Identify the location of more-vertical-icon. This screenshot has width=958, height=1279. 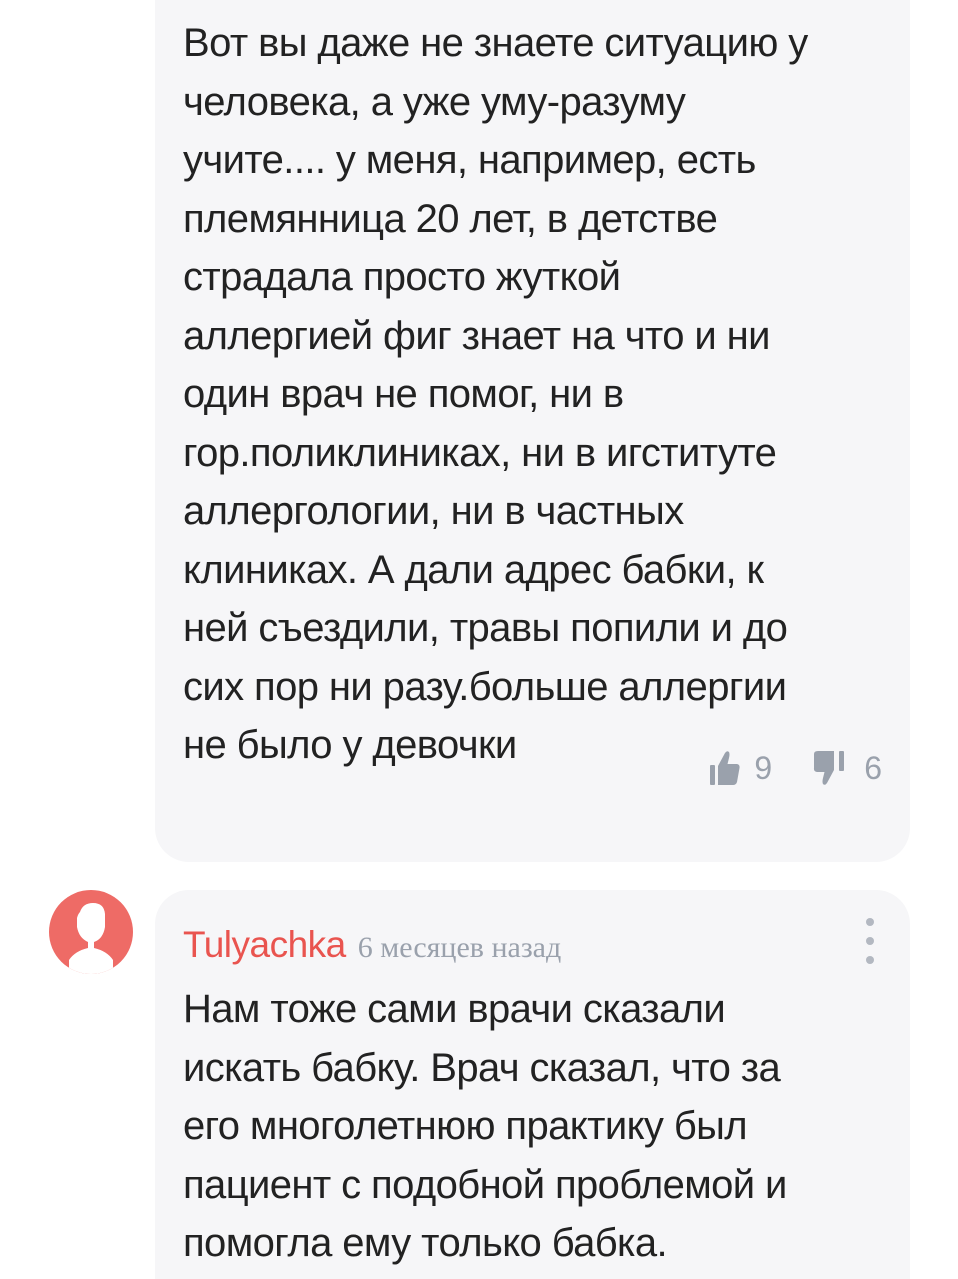
(870, 922).